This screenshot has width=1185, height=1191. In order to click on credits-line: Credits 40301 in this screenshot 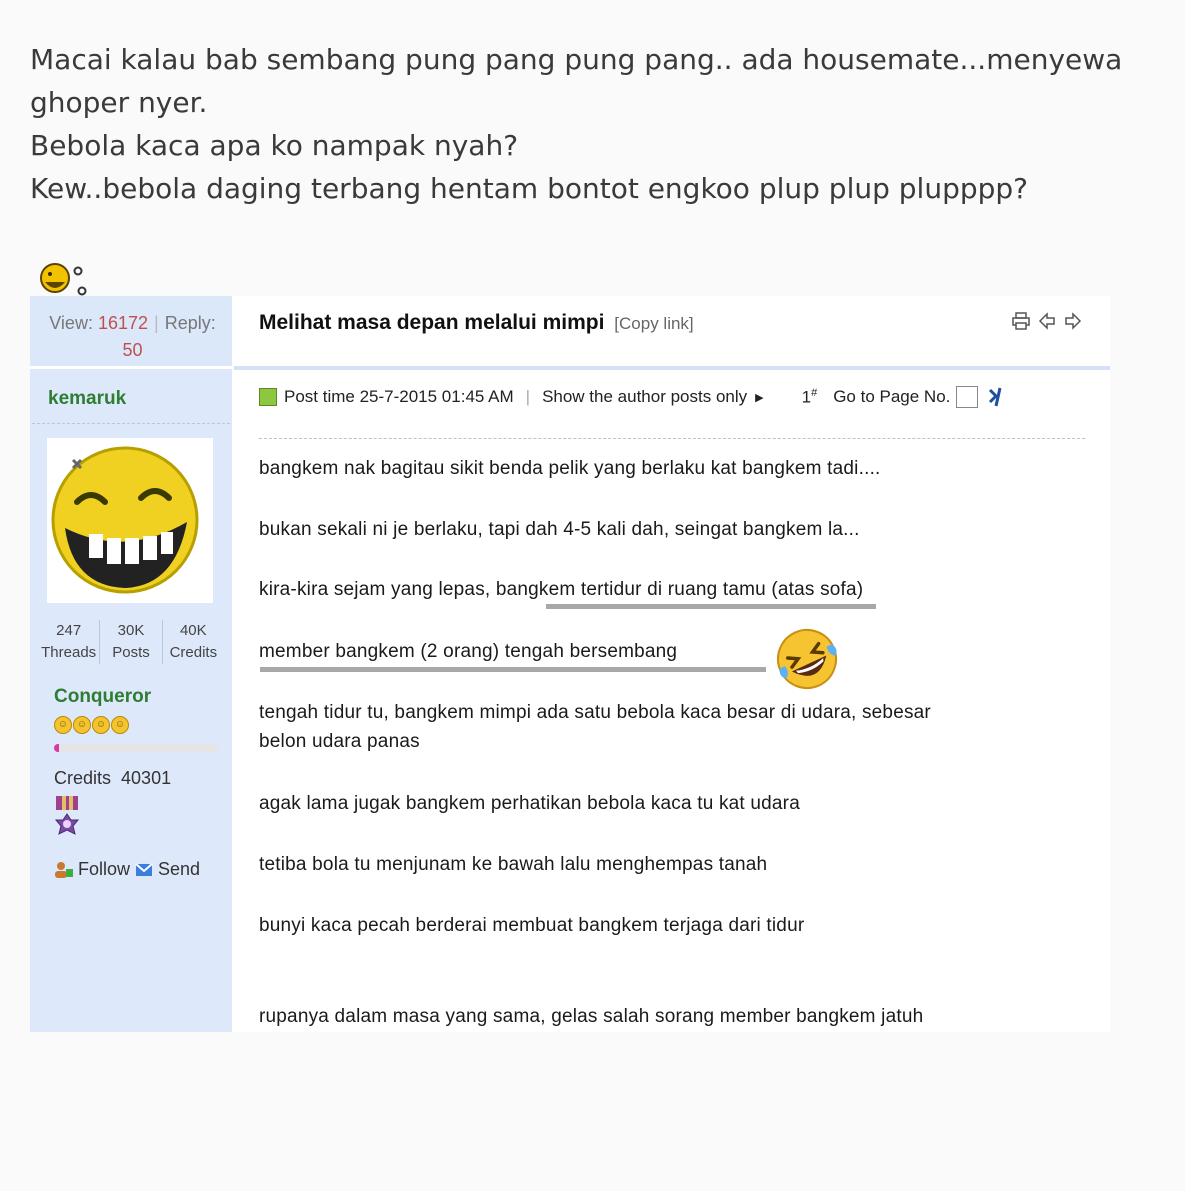, I will do `click(112, 778)`.